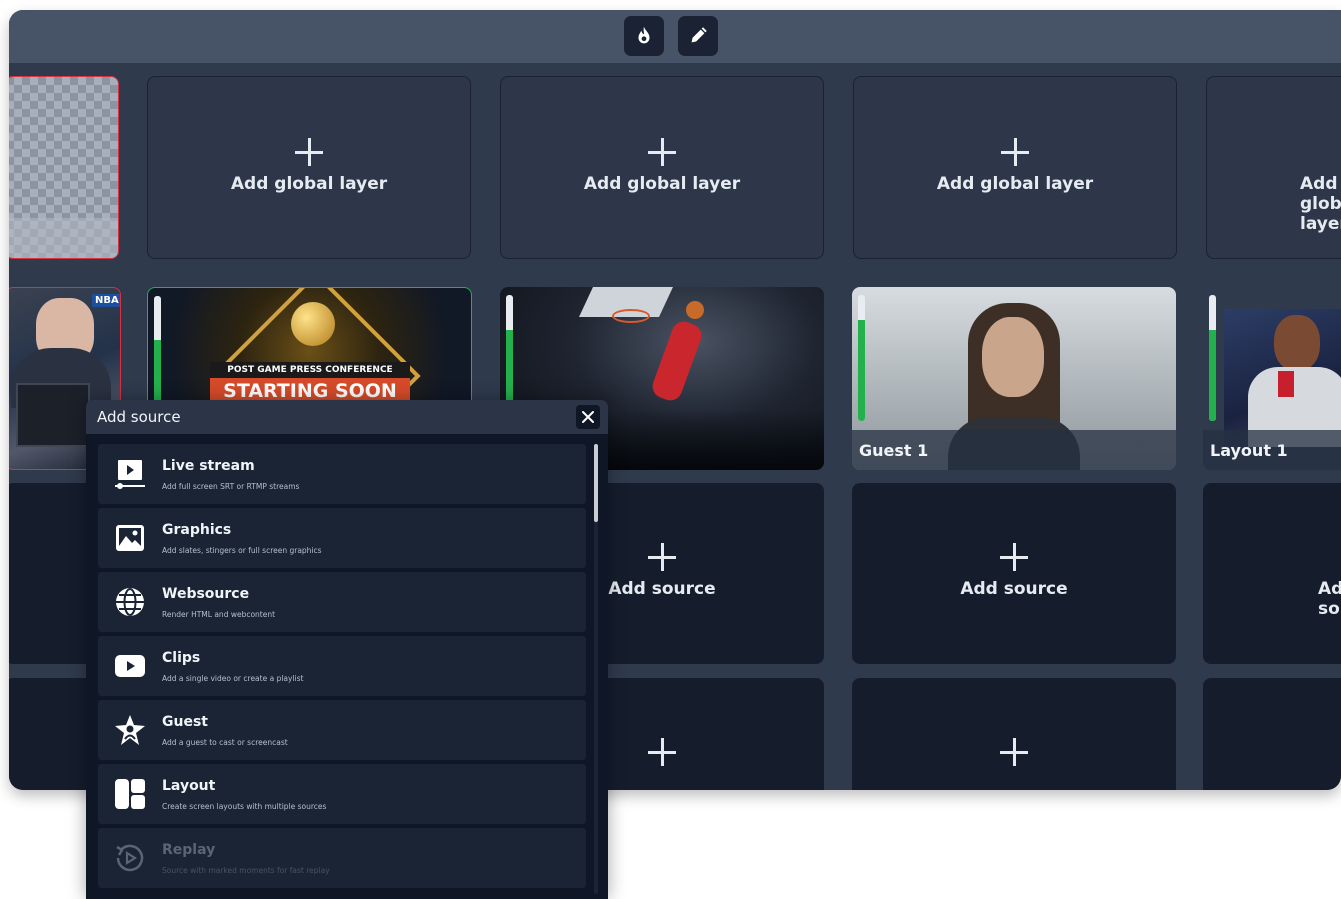 The height and width of the screenshot is (899, 1341). I want to click on close-icon, so click(588, 417).